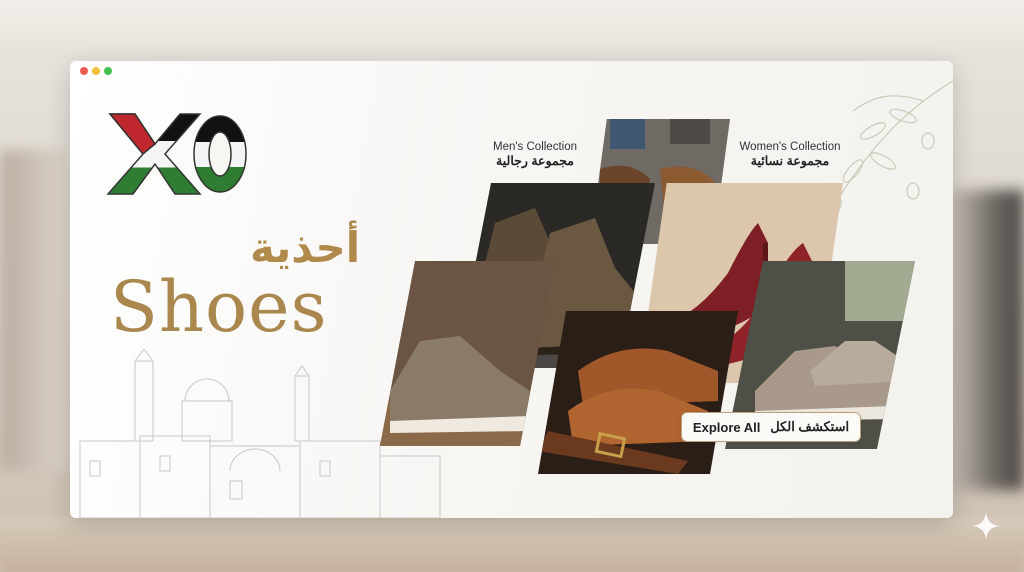 This screenshot has width=1024, height=572. I want to click on background-ceiling, so click(512, 30).